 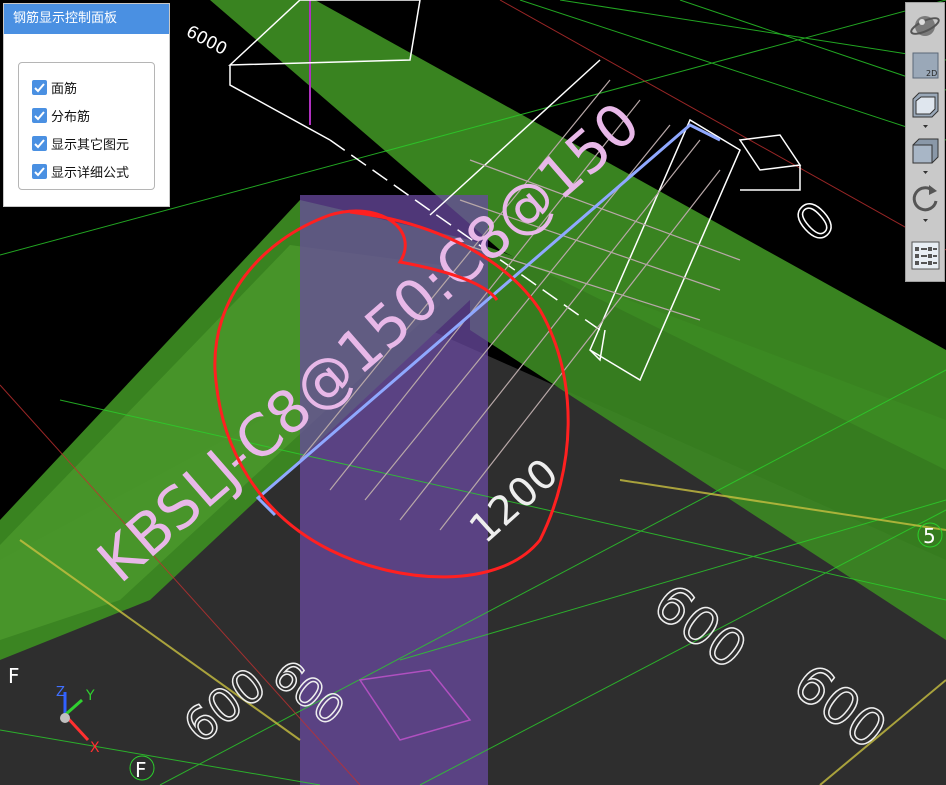 What do you see at coordinates (815, 222) in the screenshot?
I see `dim-0: 0` at bounding box center [815, 222].